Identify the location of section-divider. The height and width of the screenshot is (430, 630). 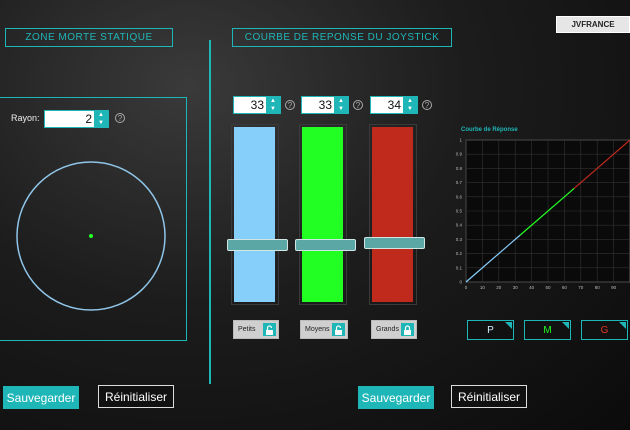
(210, 212).